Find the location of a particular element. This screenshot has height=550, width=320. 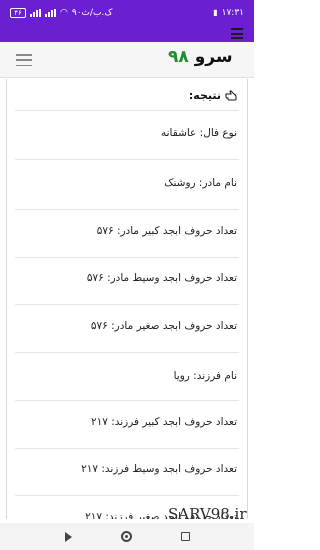

app-header: سرو ۹۸ is located at coordinates (127, 60).